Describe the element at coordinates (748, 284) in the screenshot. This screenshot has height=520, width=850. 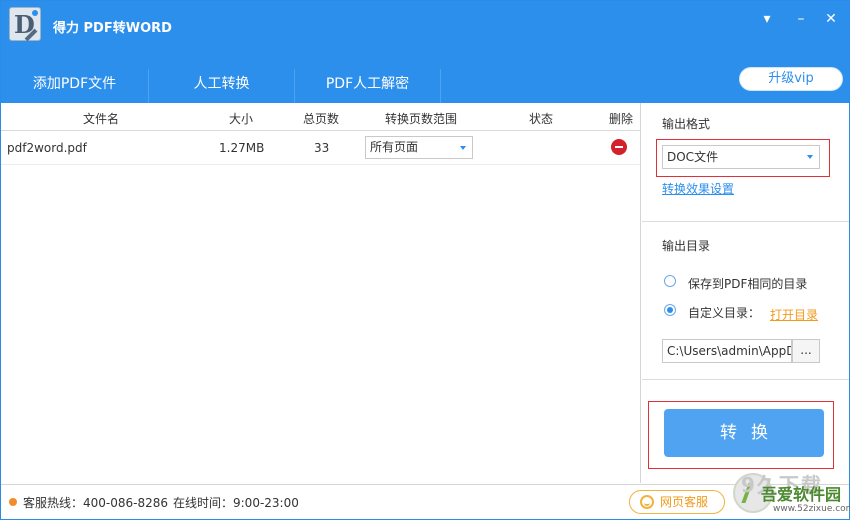
I see `radio-same-dir-label: 保存到PDF相同的目录` at that location.